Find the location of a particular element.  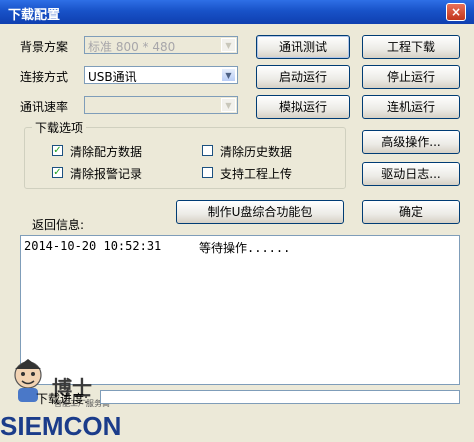

support-upload-checkbox is located at coordinates (207, 172).